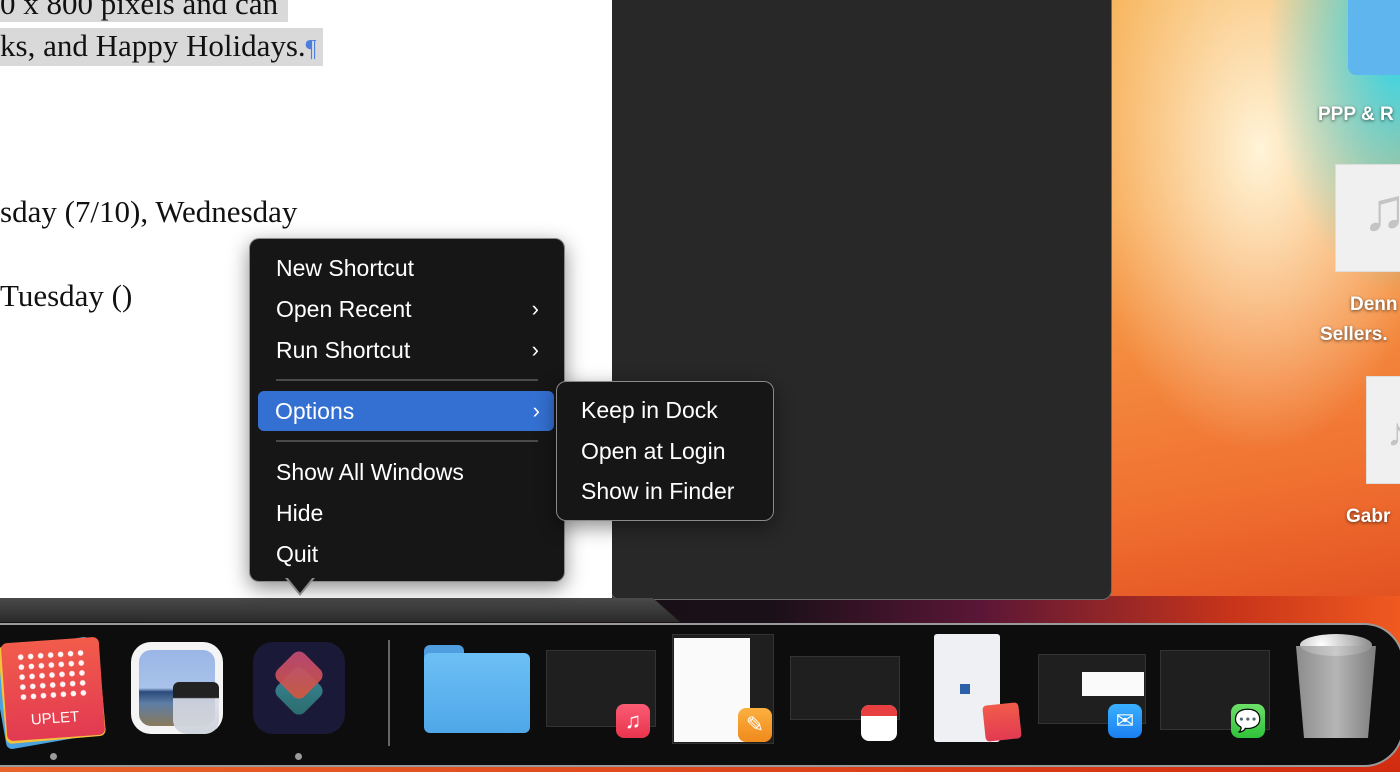 This screenshot has height=772, width=1400. I want to click on menu-item-show-all-windows: Show All Windows, so click(406, 472).